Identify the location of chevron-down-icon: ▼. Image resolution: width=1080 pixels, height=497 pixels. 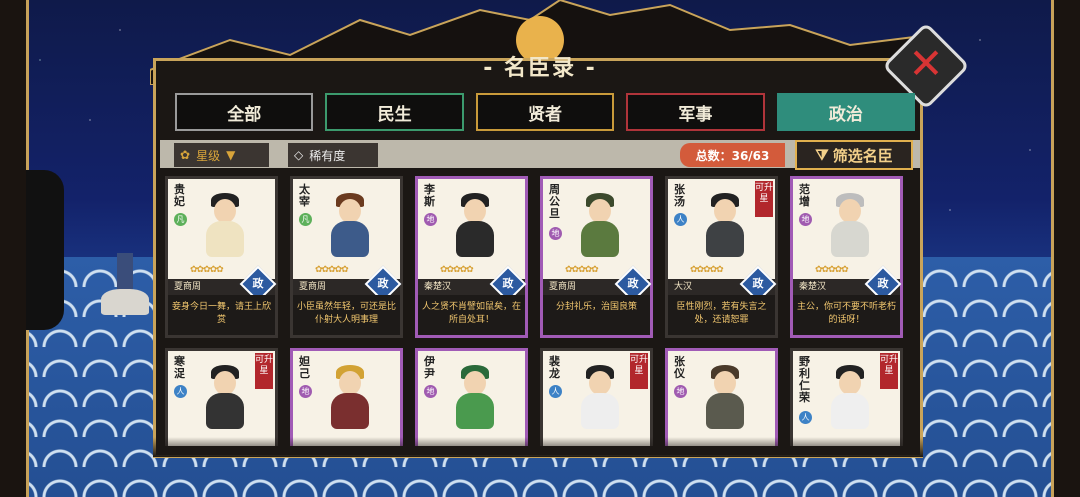
(231, 155).